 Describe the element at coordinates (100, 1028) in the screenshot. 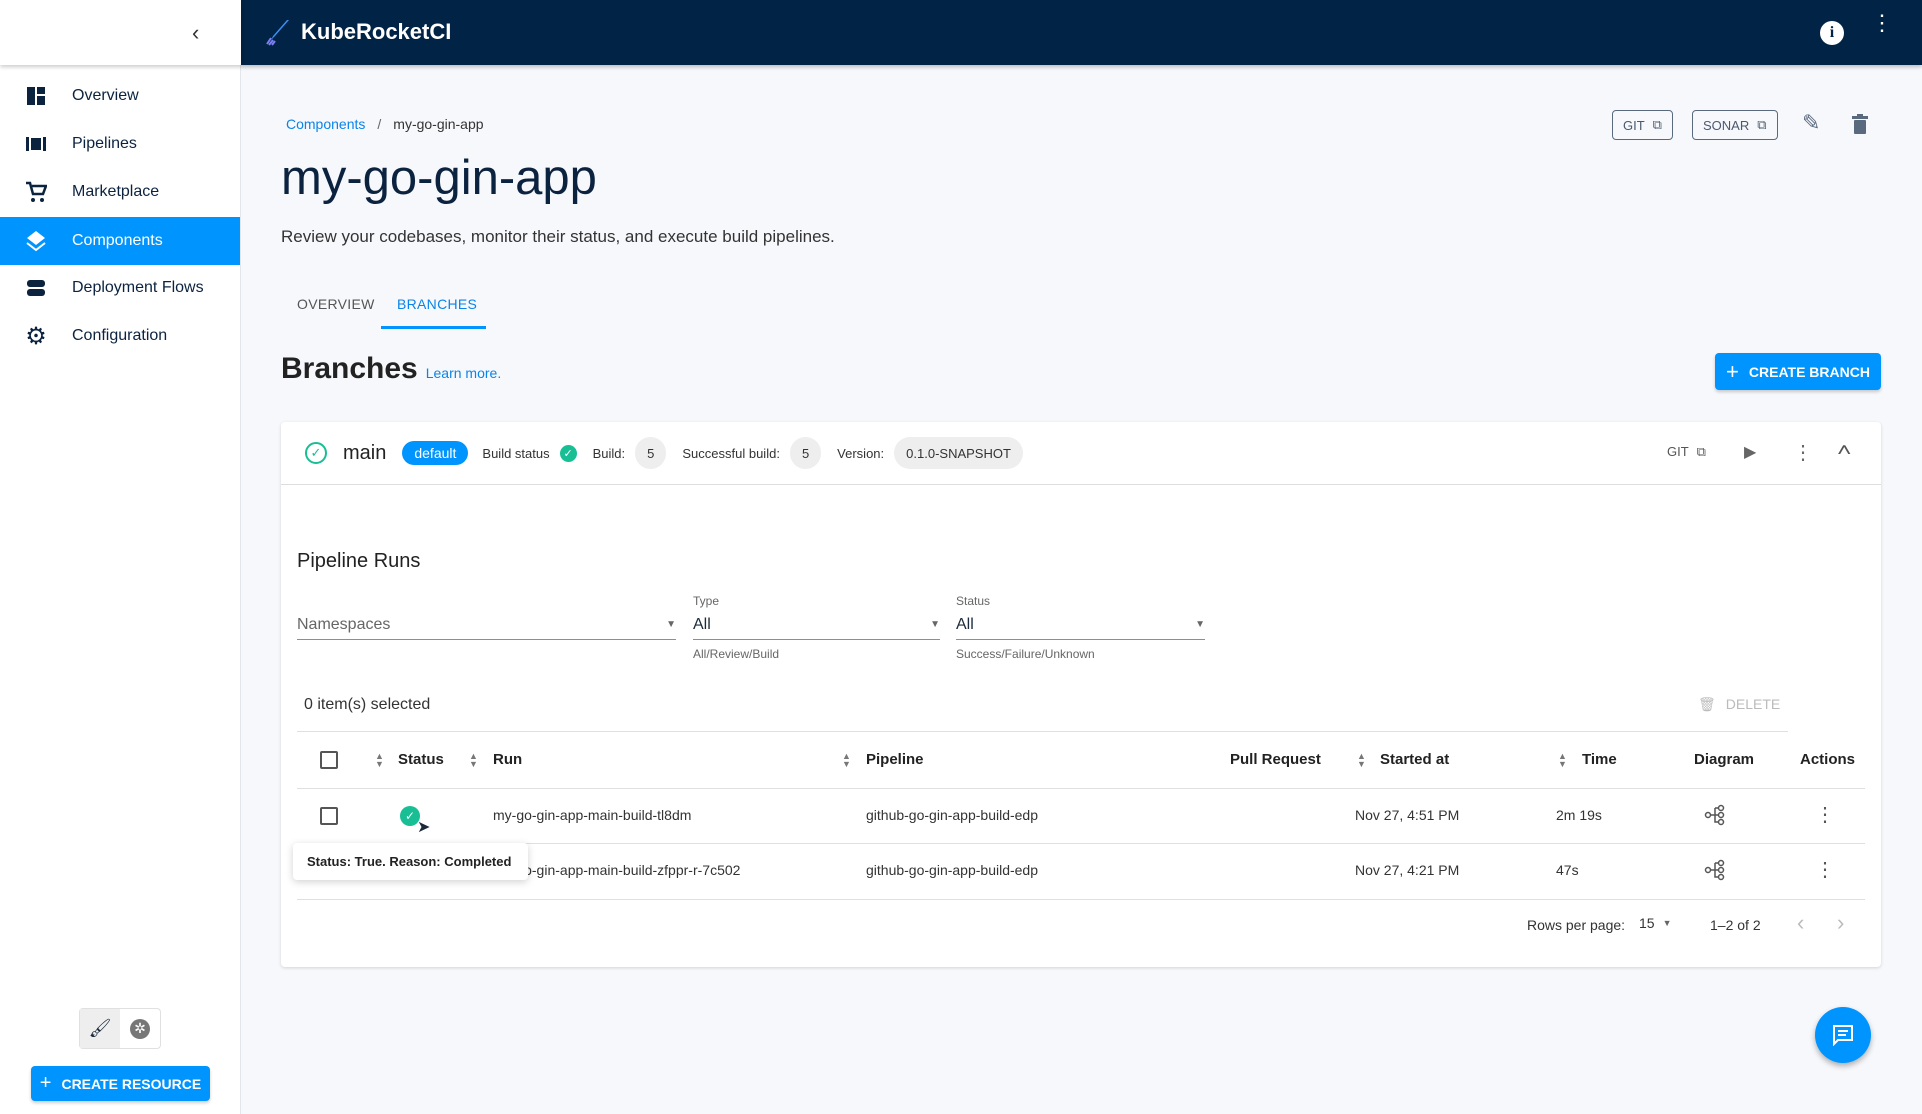

I see `rocket-mode-button: 🖌` at that location.